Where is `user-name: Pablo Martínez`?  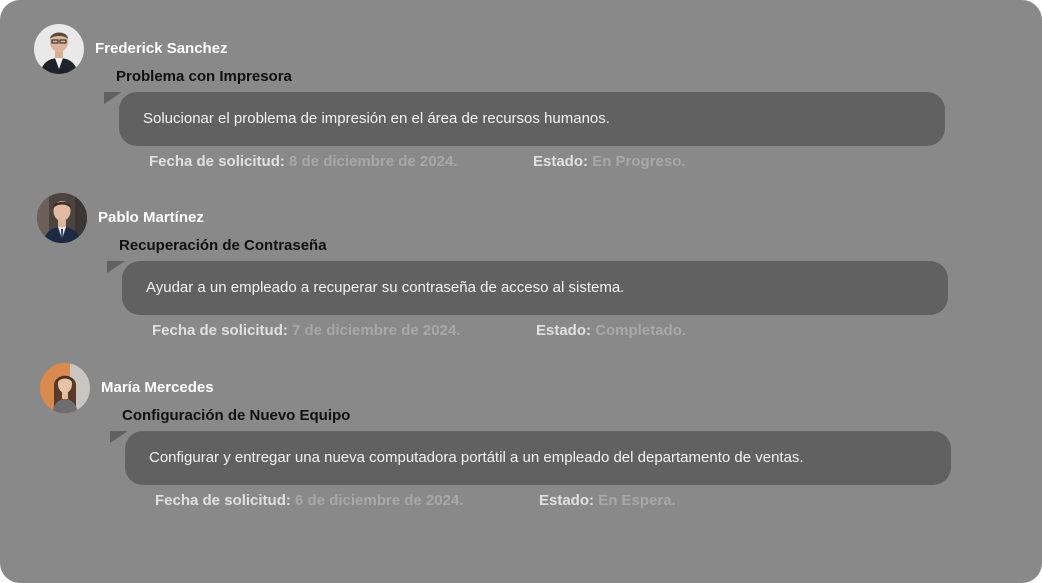 user-name: Pablo Martínez is located at coordinates (151, 217).